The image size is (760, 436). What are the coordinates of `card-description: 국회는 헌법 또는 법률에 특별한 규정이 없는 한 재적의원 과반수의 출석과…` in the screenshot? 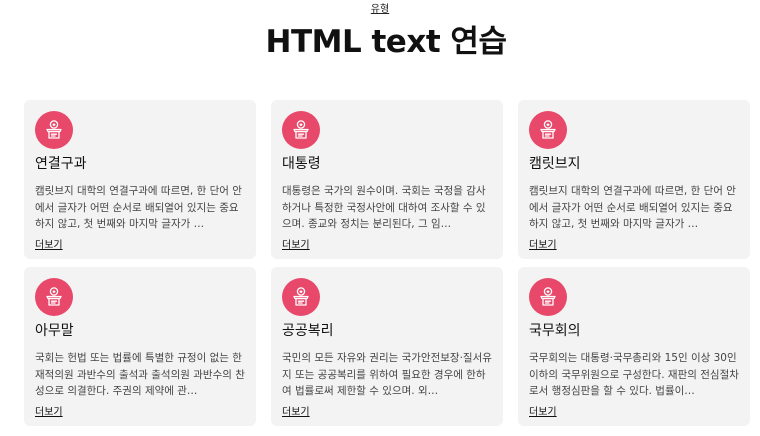 It's located at (140, 374).